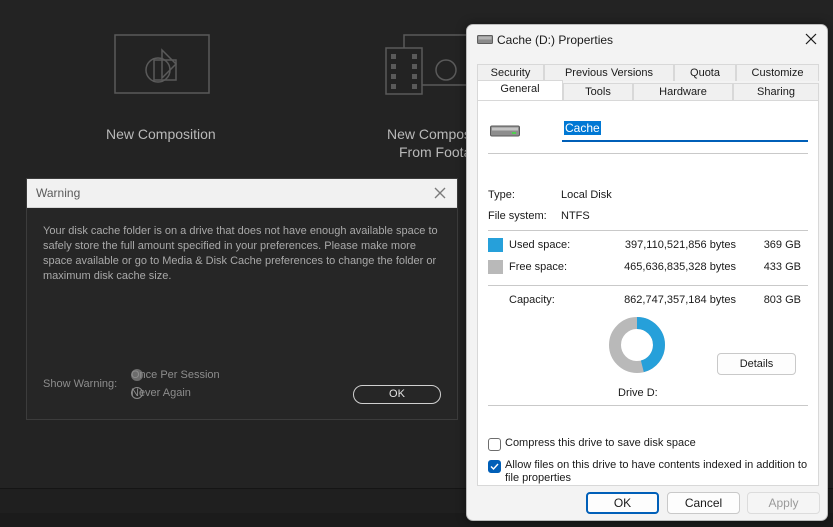 This screenshot has height=527, width=833. Describe the element at coordinates (586, 195) in the screenshot. I see `type-value: Local Disk` at that location.